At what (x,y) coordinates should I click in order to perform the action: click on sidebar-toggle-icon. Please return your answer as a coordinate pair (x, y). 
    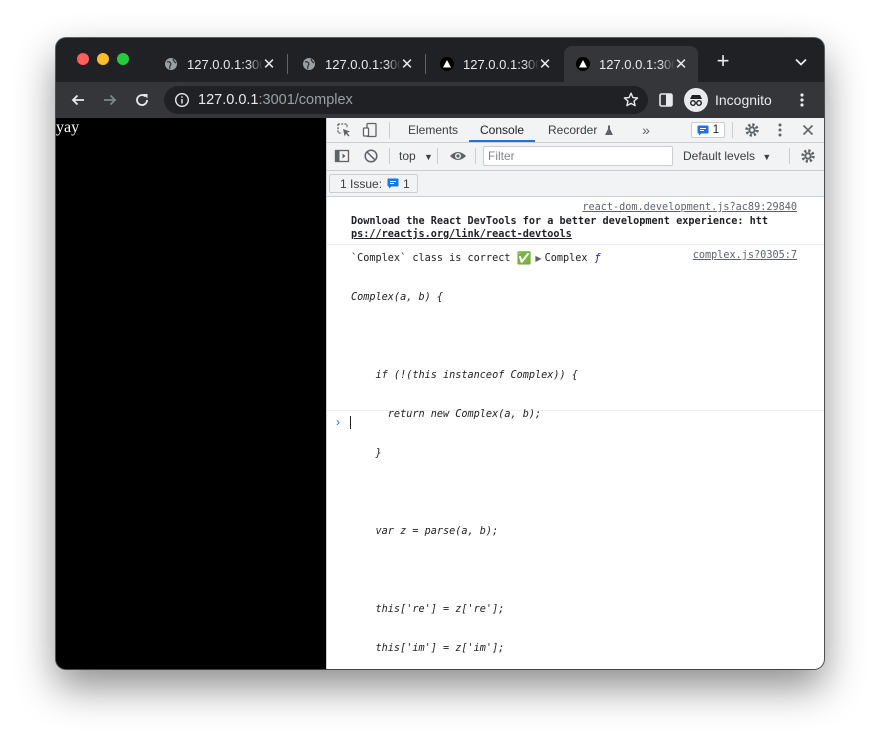
    Looking at the image, I should click on (342, 156).